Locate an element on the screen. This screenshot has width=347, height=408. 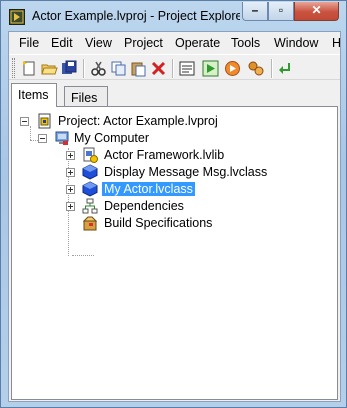
delete-icon is located at coordinates (158, 68).